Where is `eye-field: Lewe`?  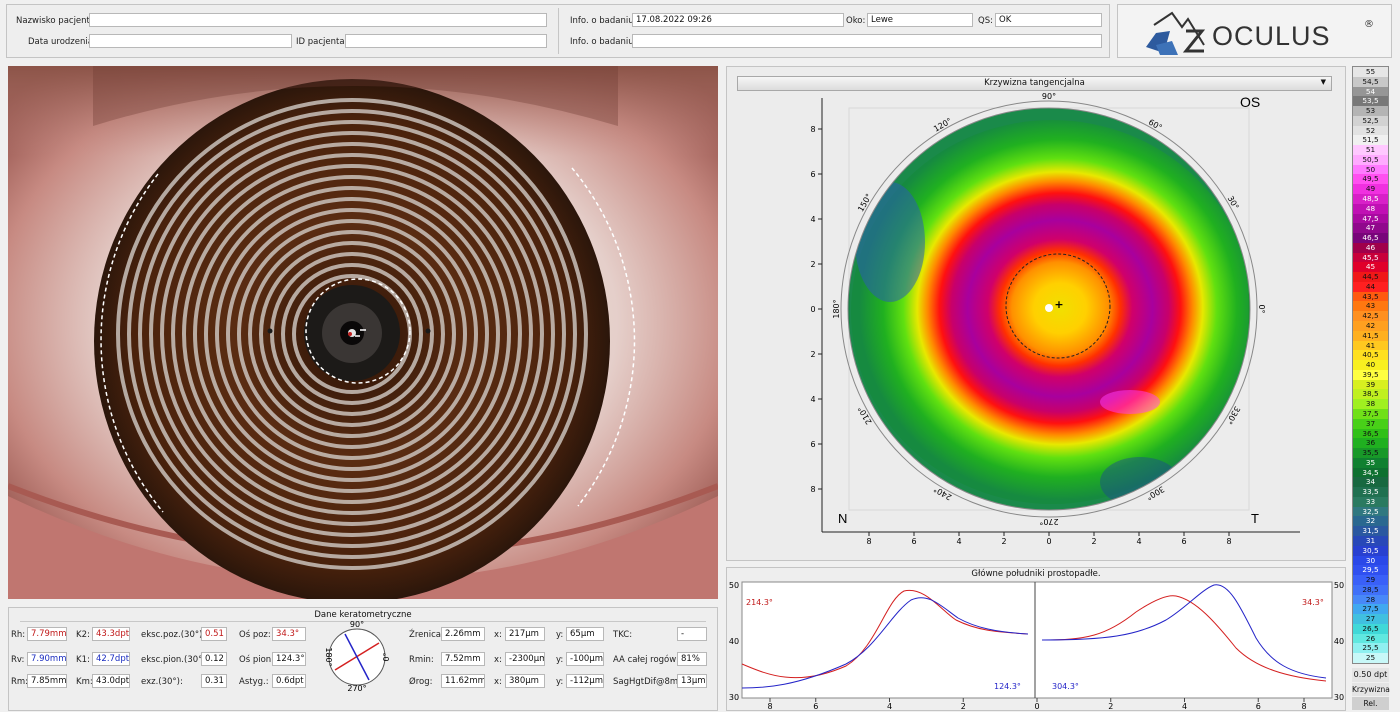 eye-field: Lewe is located at coordinates (920, 20).